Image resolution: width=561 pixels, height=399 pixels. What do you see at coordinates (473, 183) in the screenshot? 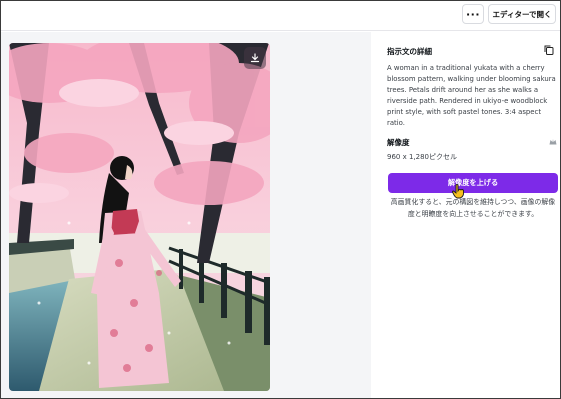
I see `upscale-button: 解像度を上げる` at bounding box center [473, 183].